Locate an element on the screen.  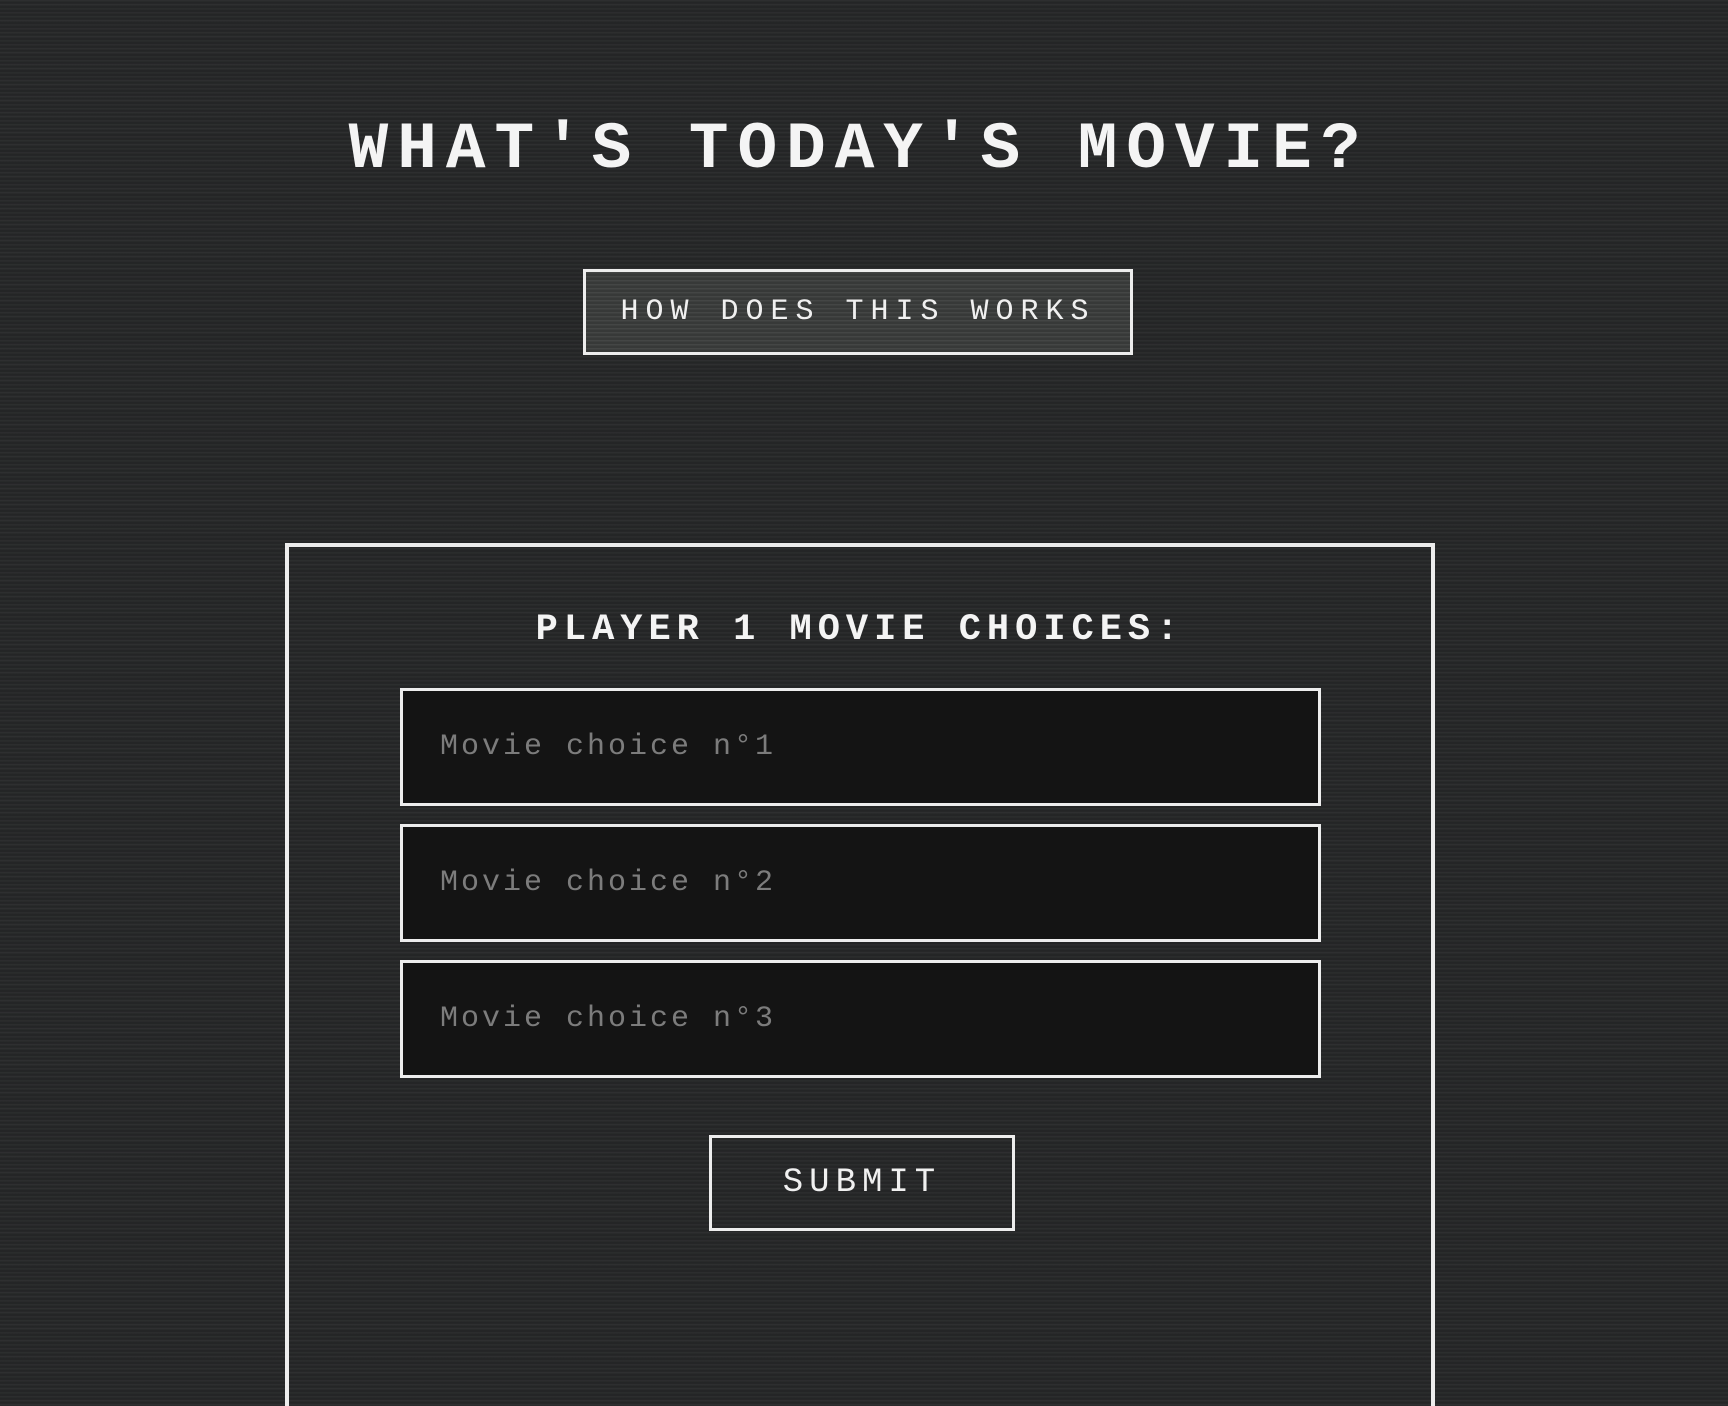
player-choices-title: PLAYER 1 MOVIE CHOICES: is located at coordinates (860, 630).